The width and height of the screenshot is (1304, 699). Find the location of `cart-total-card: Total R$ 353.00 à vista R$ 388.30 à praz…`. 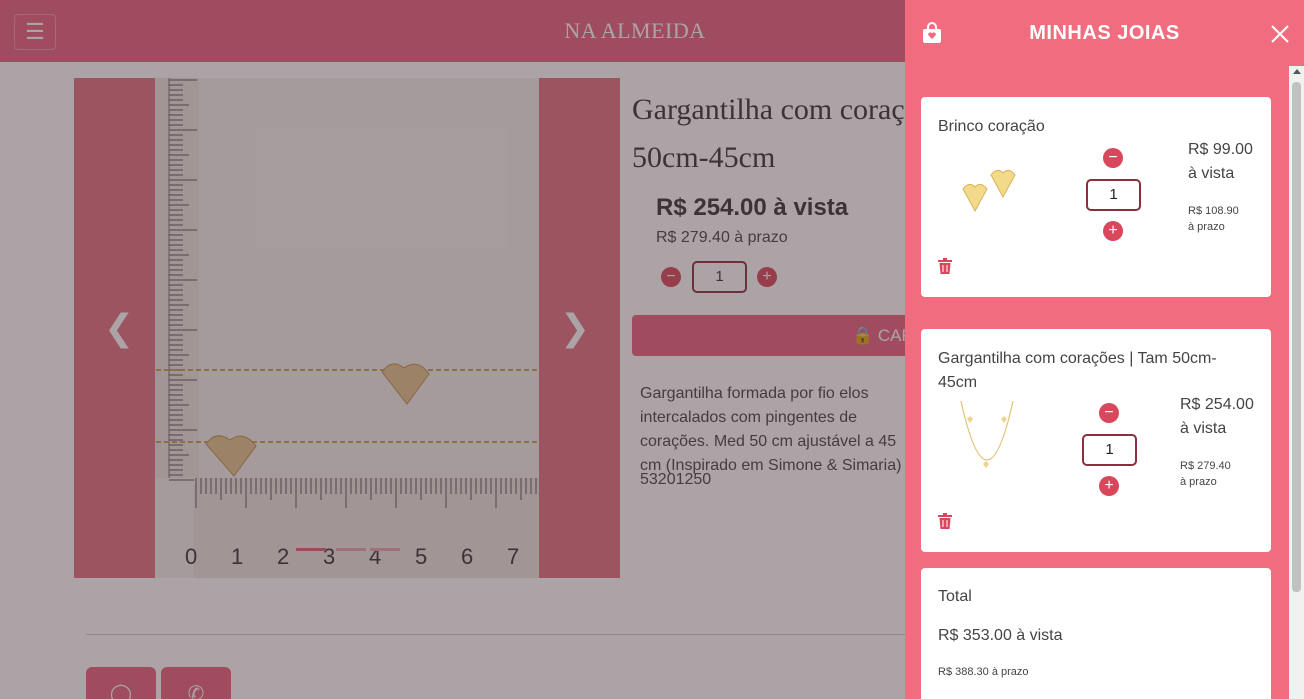

cart-total-card: Total R$ 353.00 à vista R$ 388.30 à praz… is located at coordinates (1096, 633).